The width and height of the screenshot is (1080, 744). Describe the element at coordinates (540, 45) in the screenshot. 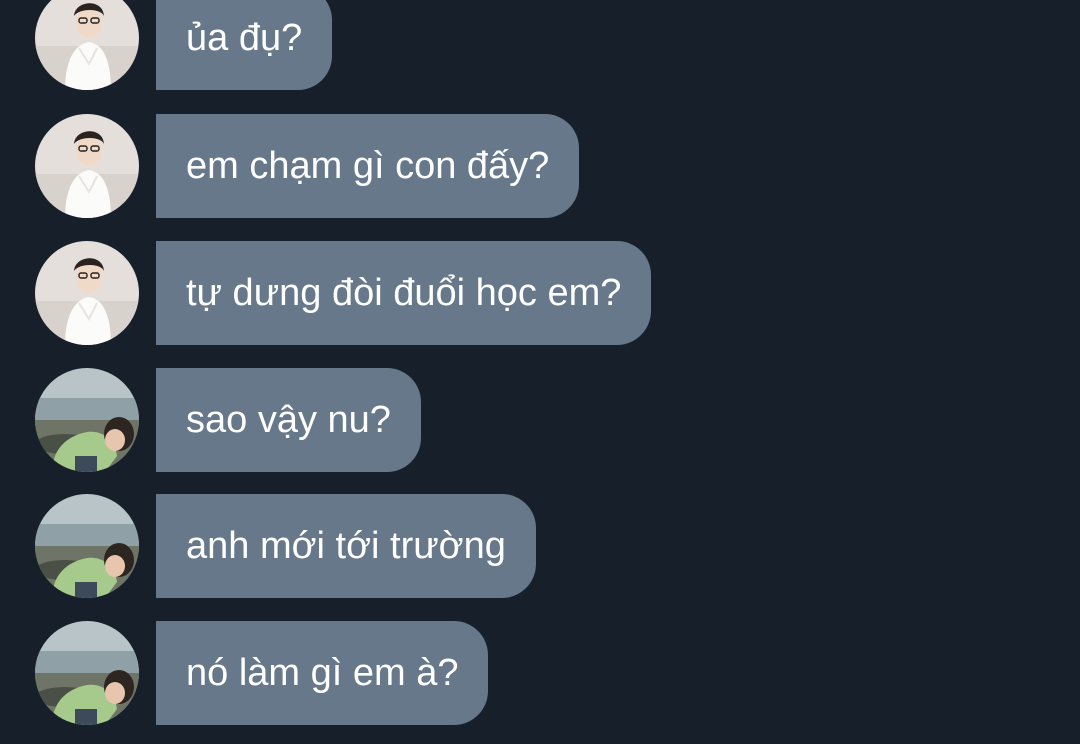

I see `message-row: ủa đụ?` at that location.